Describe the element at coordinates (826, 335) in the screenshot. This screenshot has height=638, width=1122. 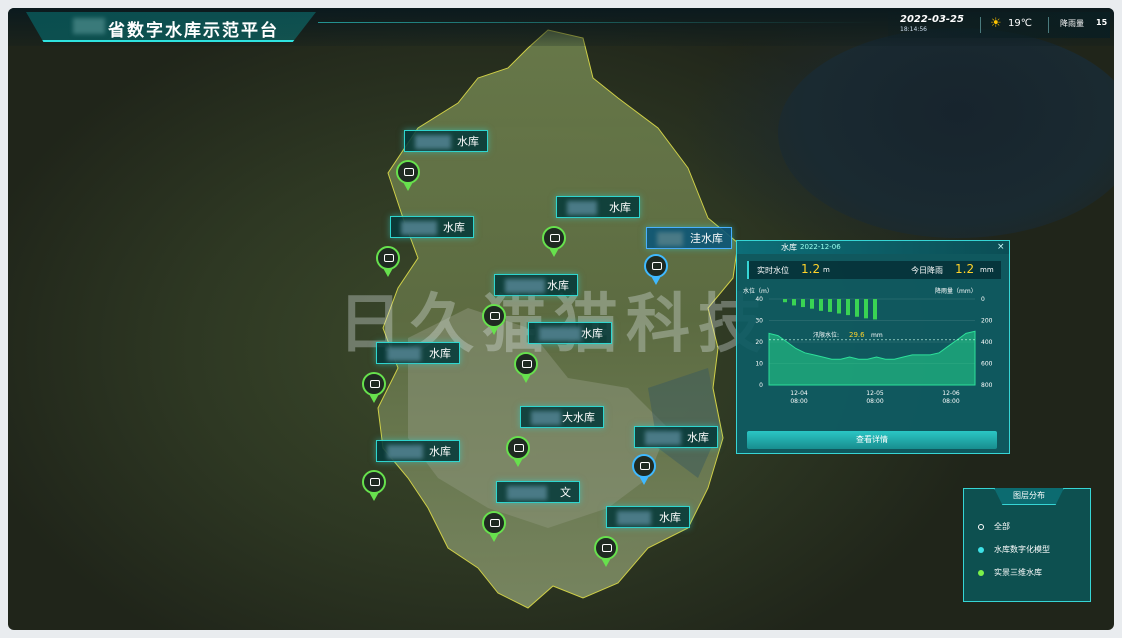
I see `flood-limit-label: 汛限水位:` at that location.